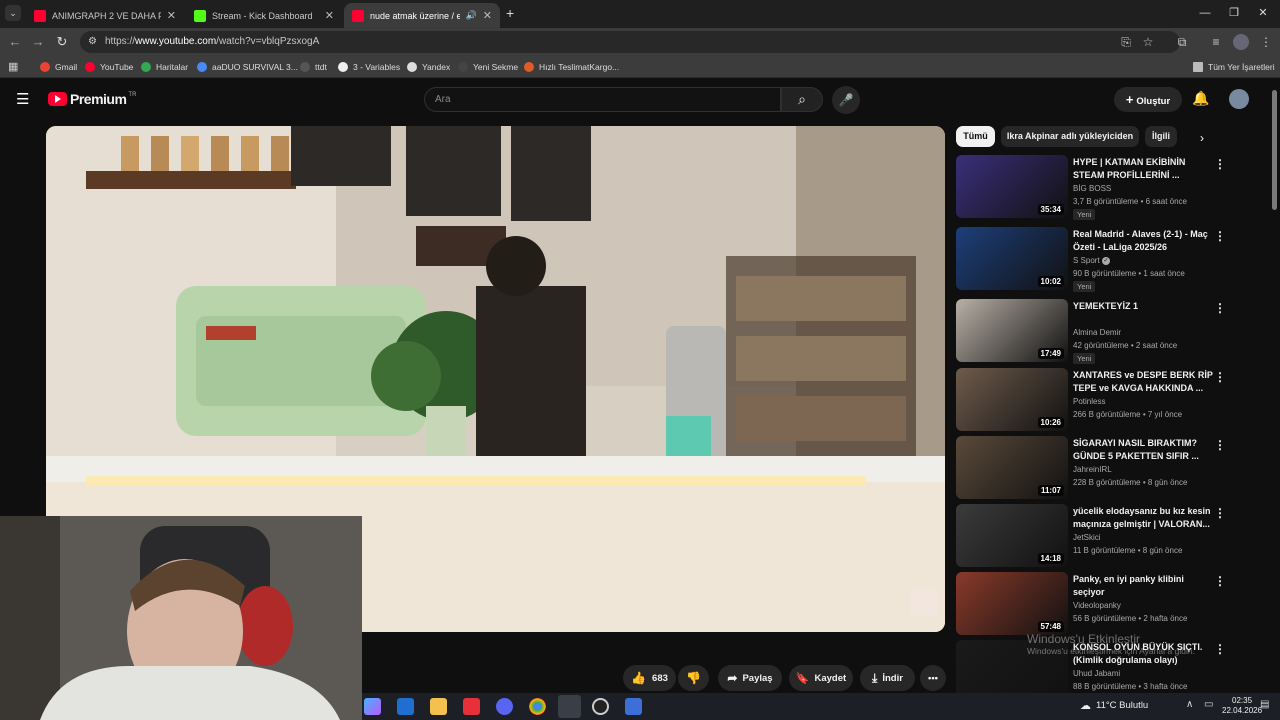 This screenshot has width=1280, height=720. I want to click on site-info-icon: ⚙, so click(92, 42).